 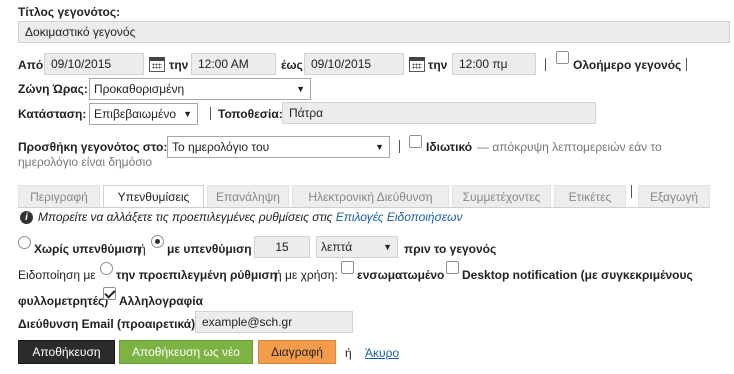 What do you see at coordinates (297, 352) in the screenshot?
I see `delete-button: Διαγραφή` at bounding box center [297, 352].